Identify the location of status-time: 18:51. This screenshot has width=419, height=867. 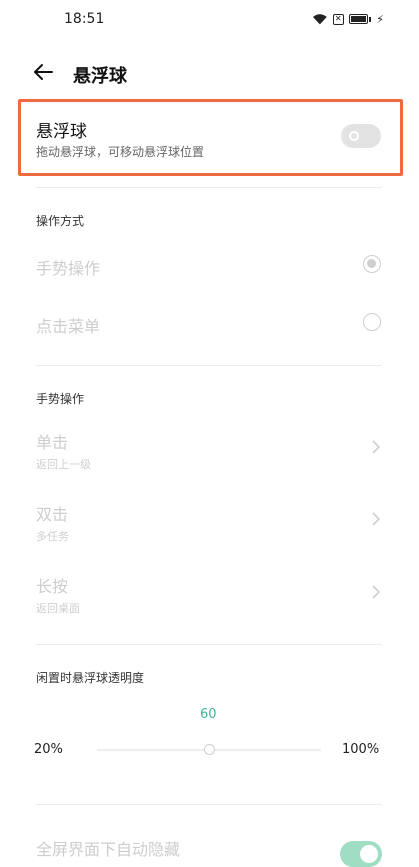
(84, 19).